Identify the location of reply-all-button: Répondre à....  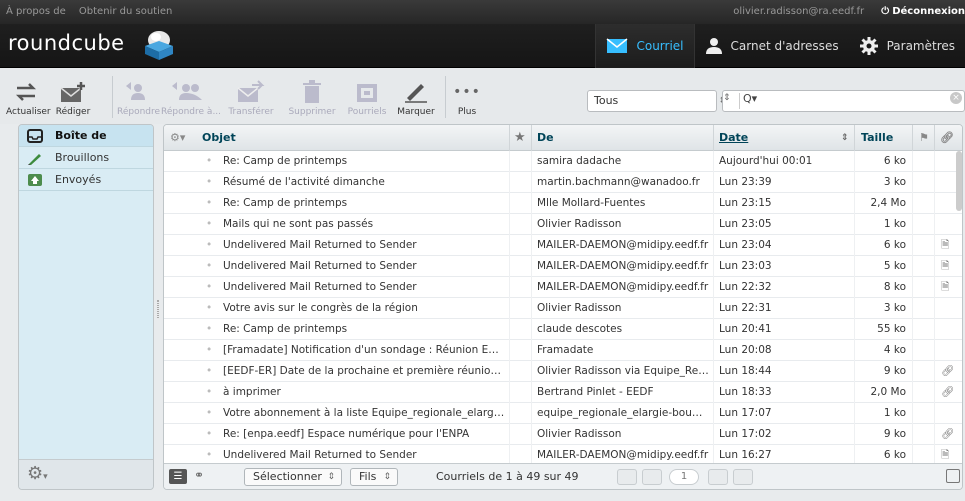
(191, 98).